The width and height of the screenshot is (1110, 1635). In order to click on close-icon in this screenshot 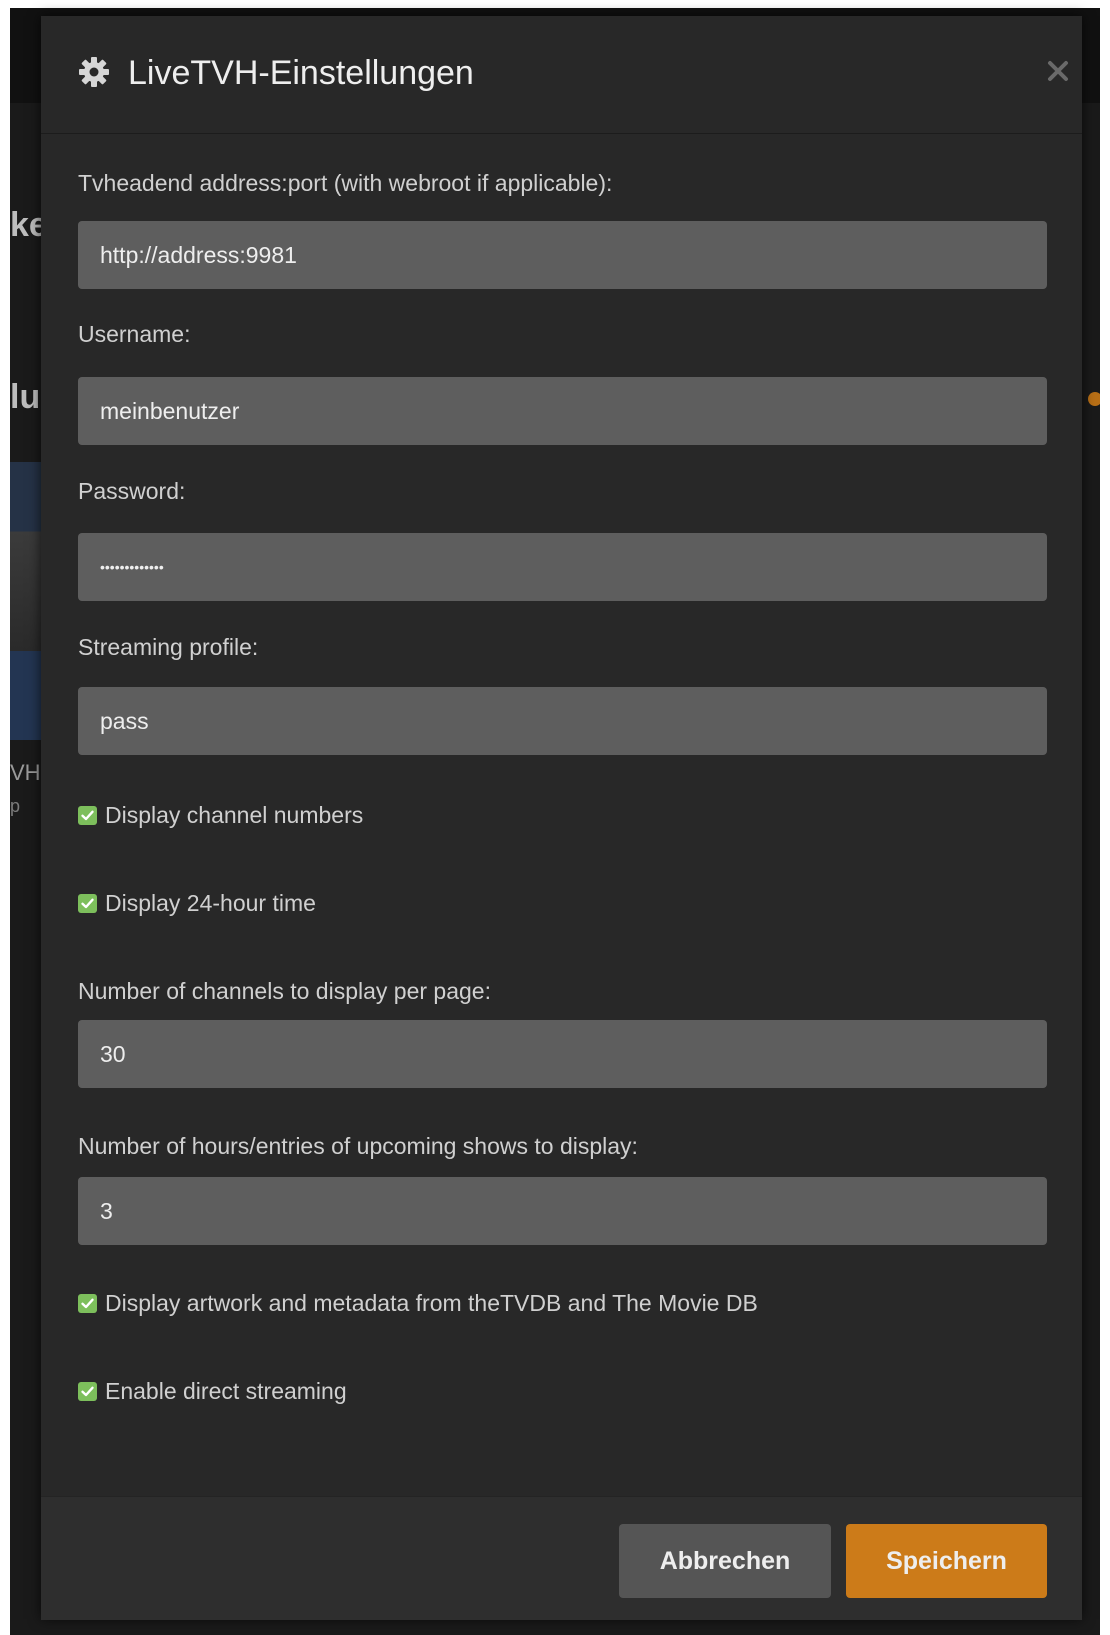, I will do `click(1058, 71)`.